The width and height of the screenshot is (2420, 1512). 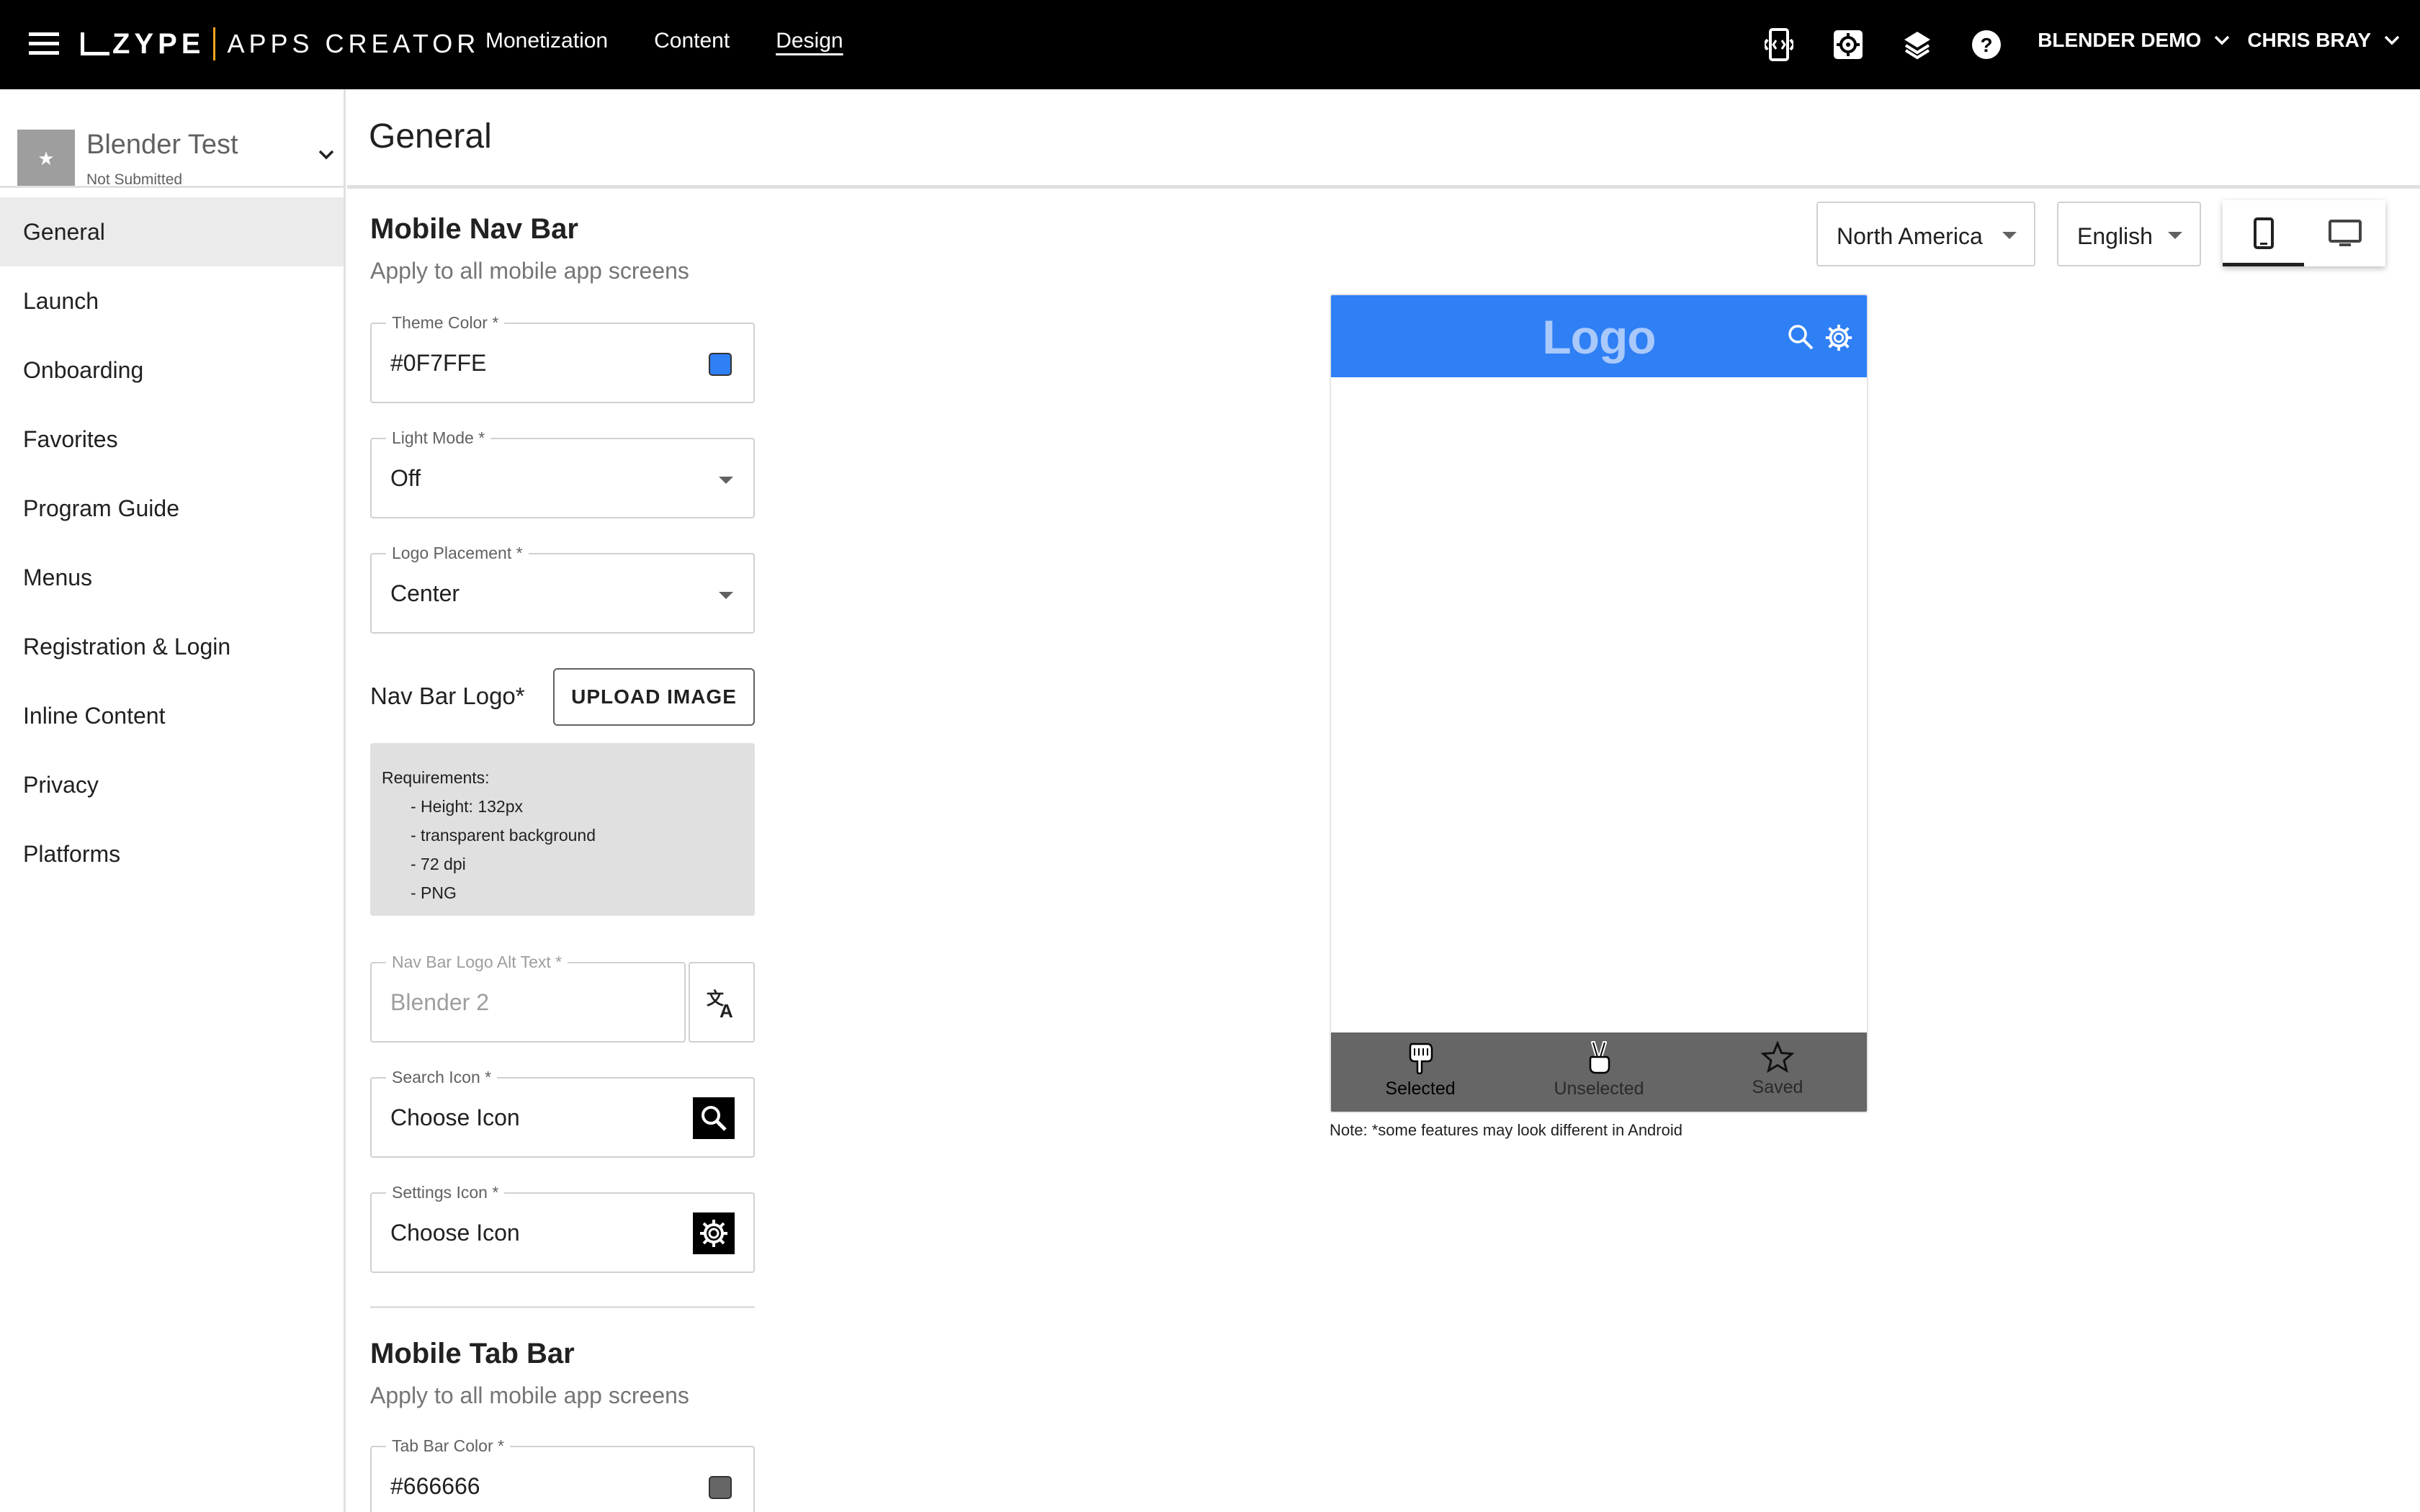 I want to click on preview-tab-saved: Saved, so click(x=1777, y=1072).